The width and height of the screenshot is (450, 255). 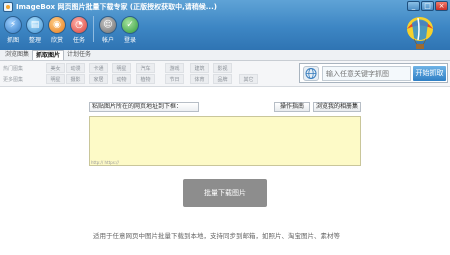 I want to click on toolbar-account-button: ☺ 帐户, so click(x=108, y=30).